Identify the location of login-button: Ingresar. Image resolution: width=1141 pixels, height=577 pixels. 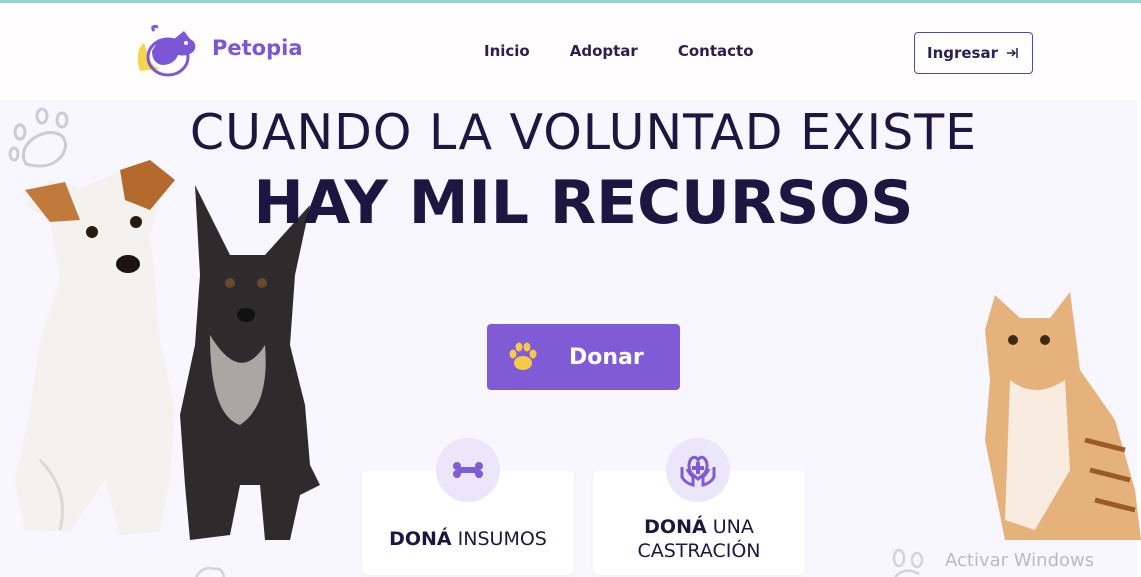
(973, 53).